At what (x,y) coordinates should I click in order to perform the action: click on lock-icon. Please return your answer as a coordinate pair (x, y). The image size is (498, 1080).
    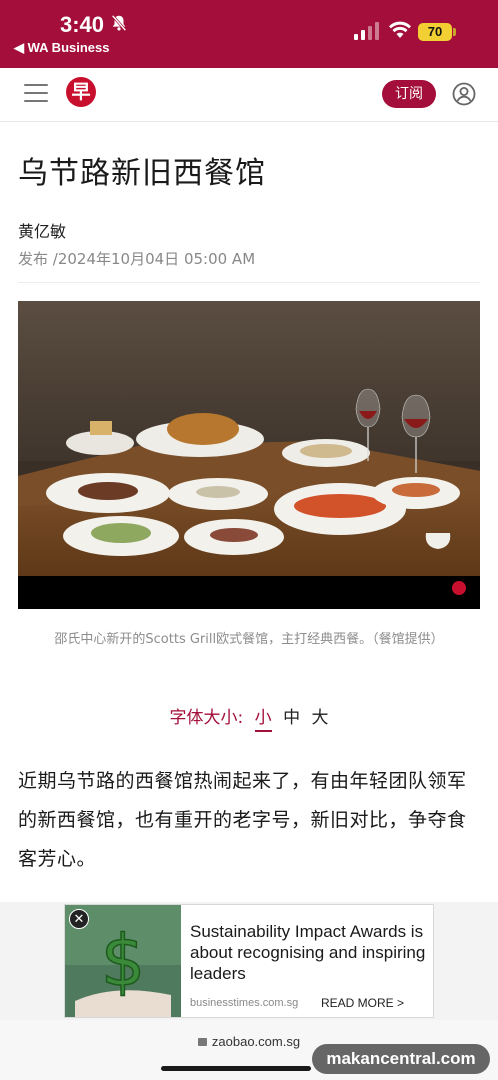
    Looking at the image, I should click on (202, 1042).